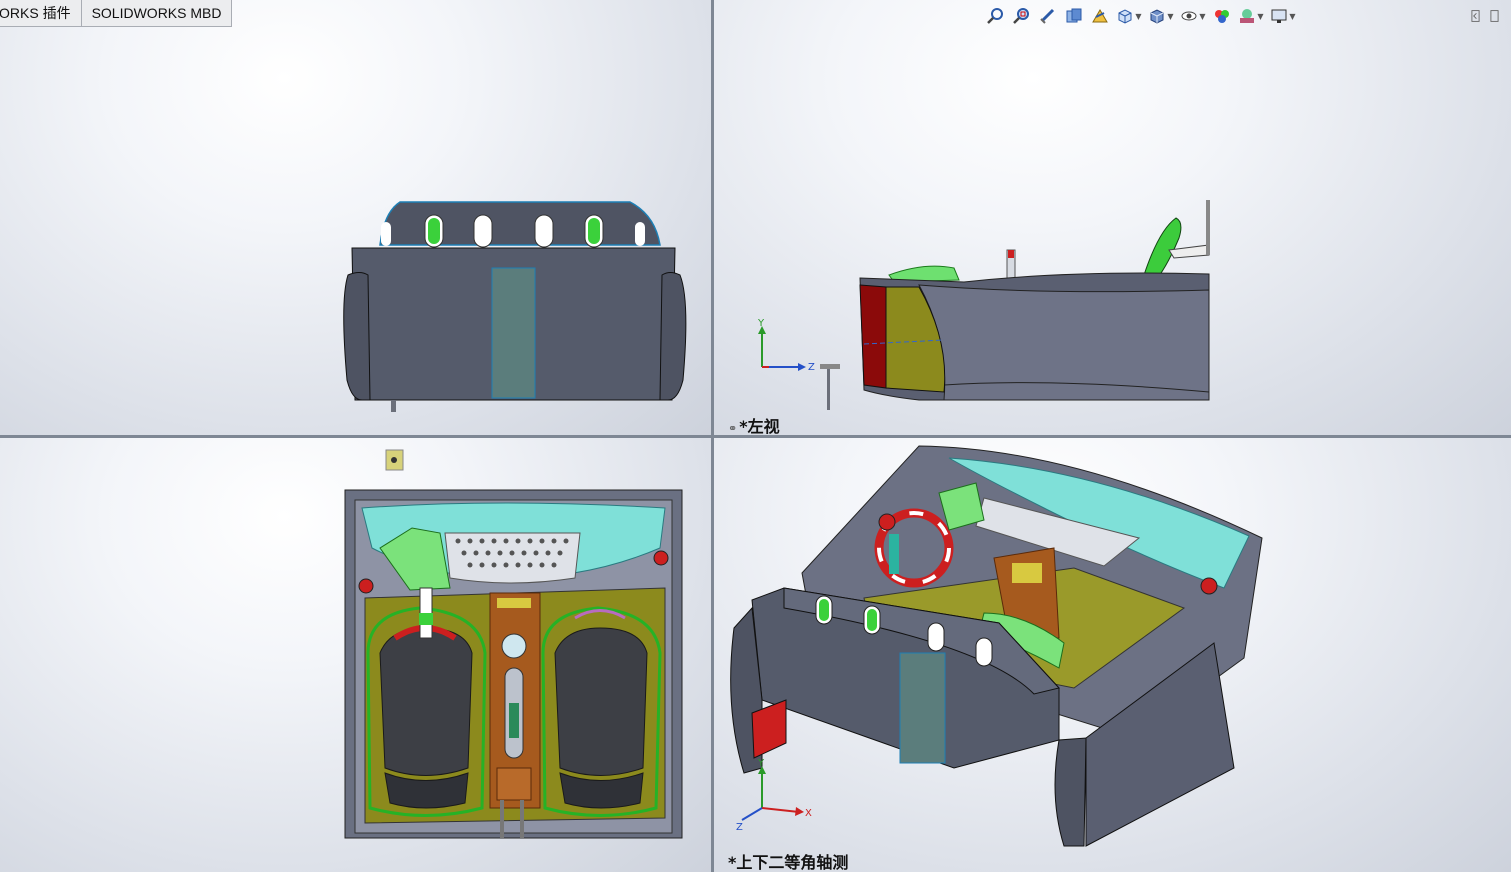 This screenshot has width=1511, height=872. I want to click on triad-x-label: X, so click(808, 813).